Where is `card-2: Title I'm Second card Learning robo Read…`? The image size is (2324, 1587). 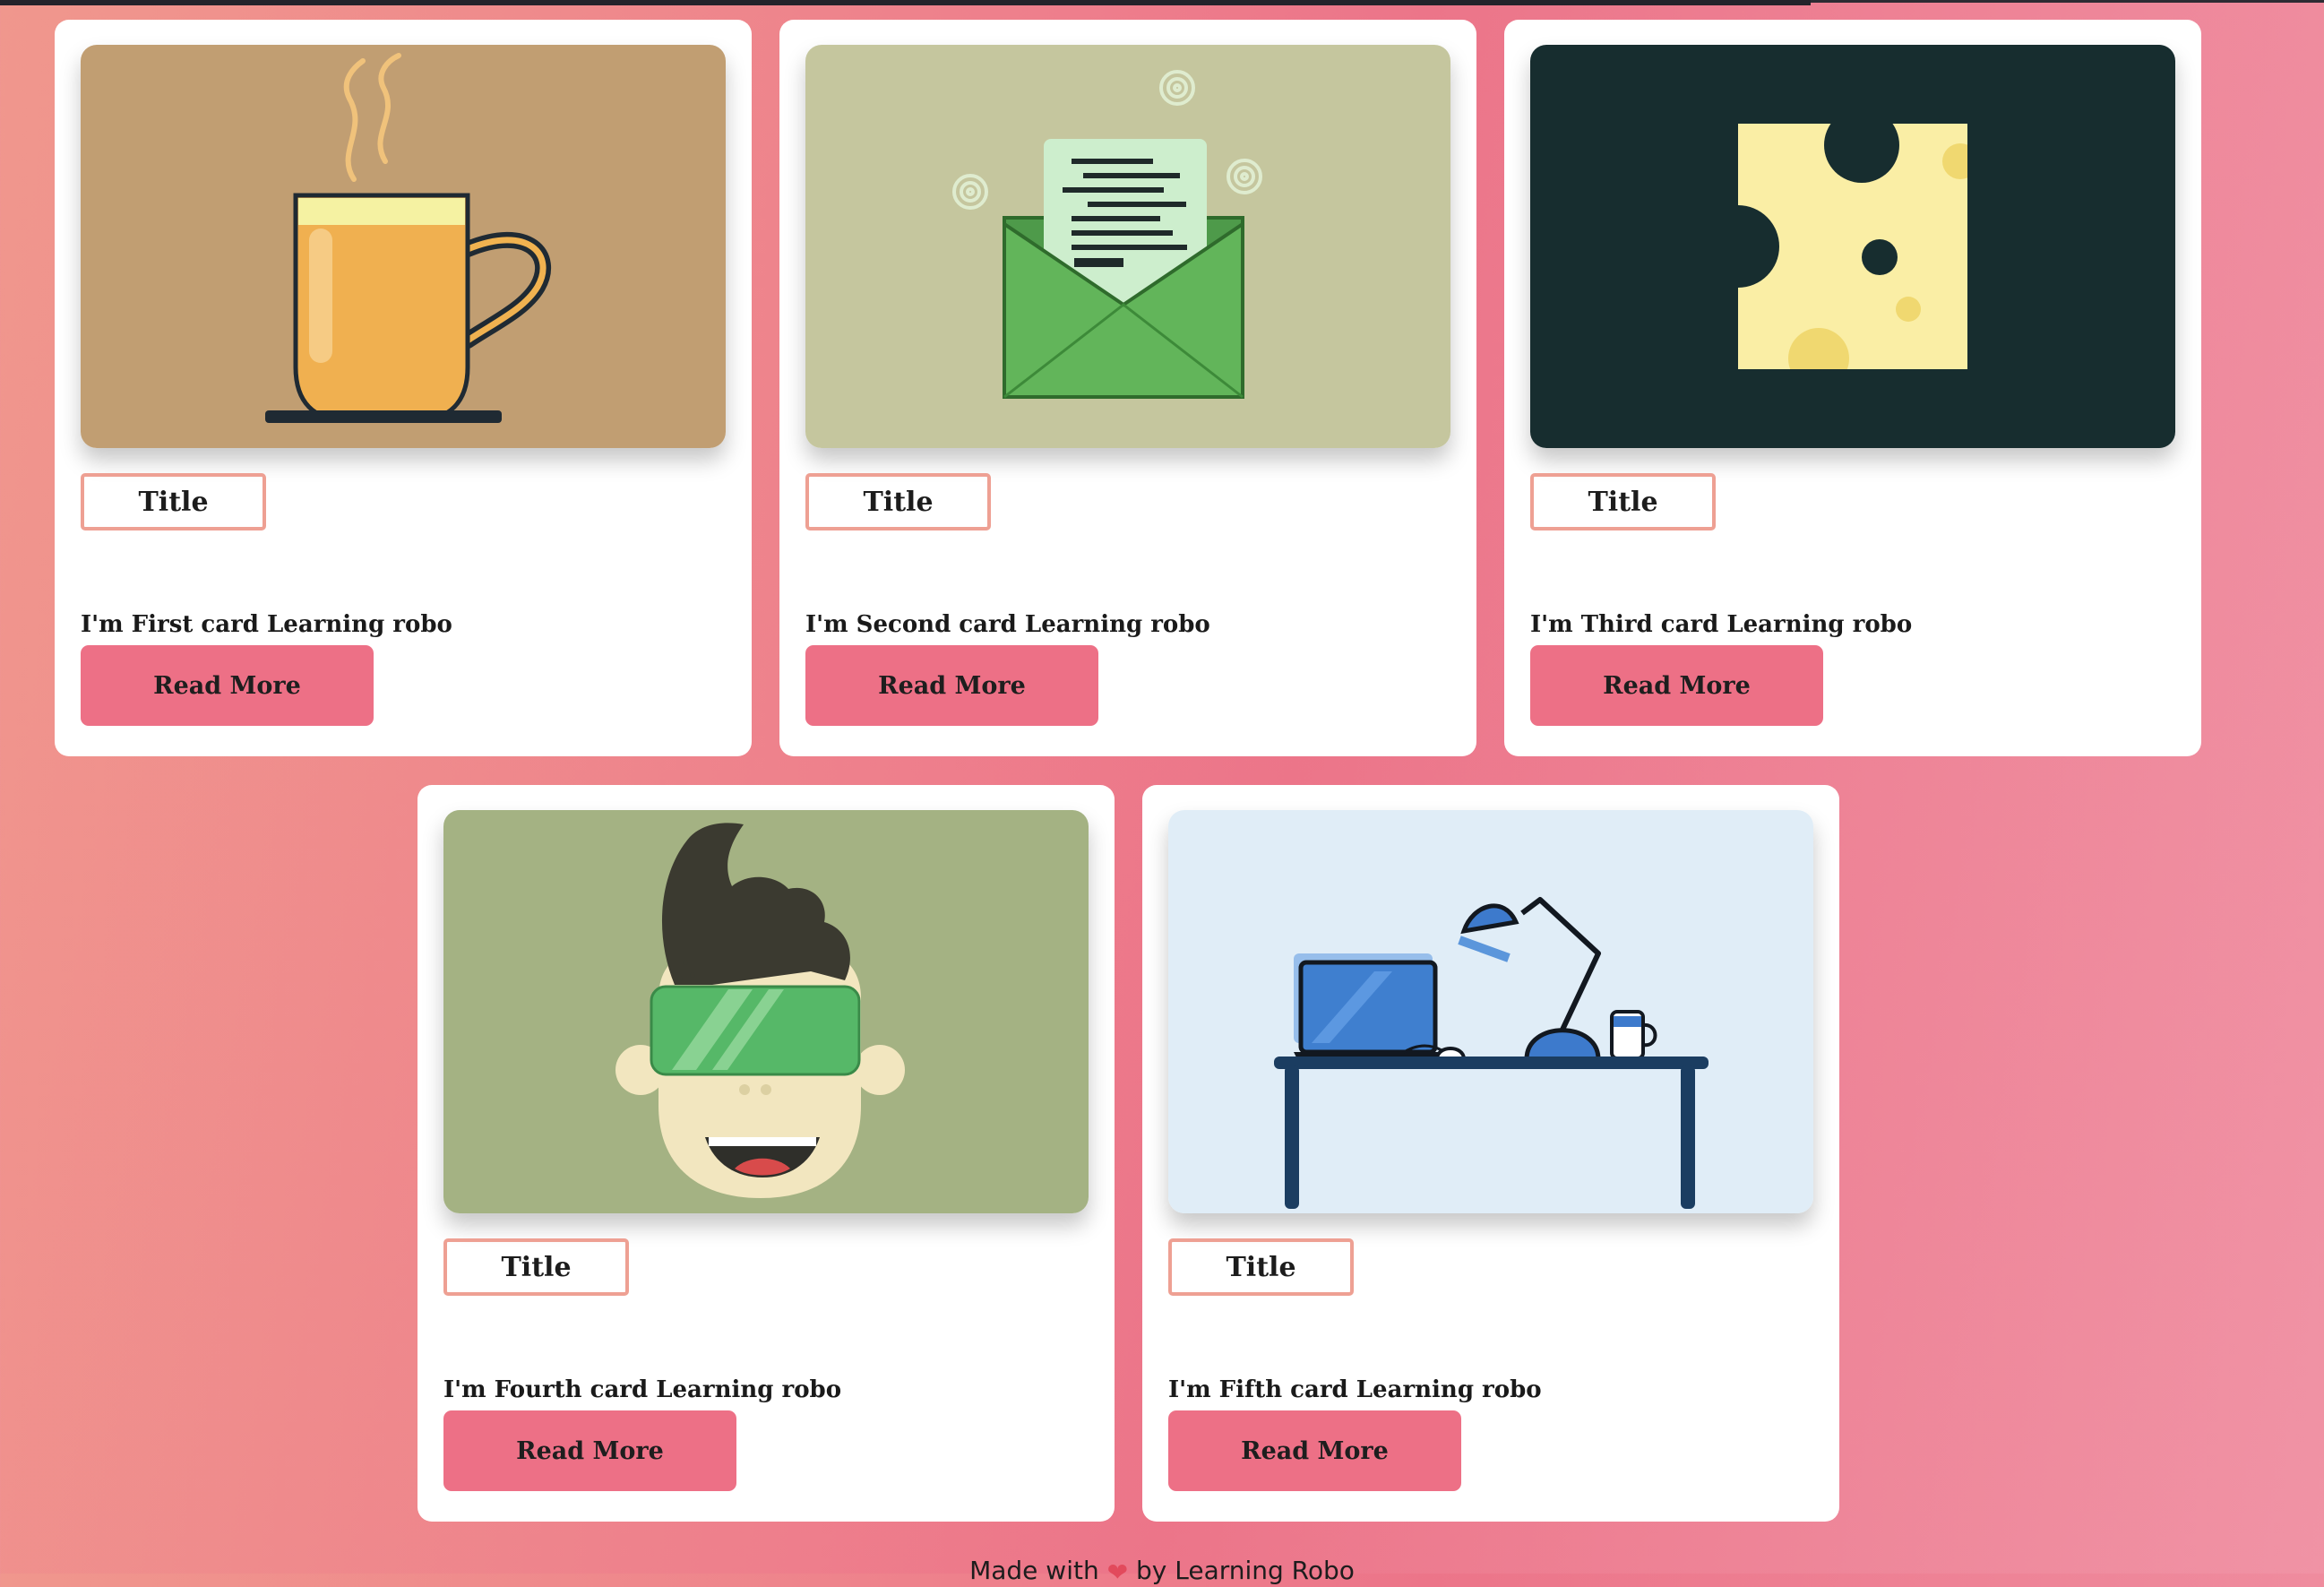 card-2: Title I'm Second card Learning robo Read… is located at coordinates (1127, 388).